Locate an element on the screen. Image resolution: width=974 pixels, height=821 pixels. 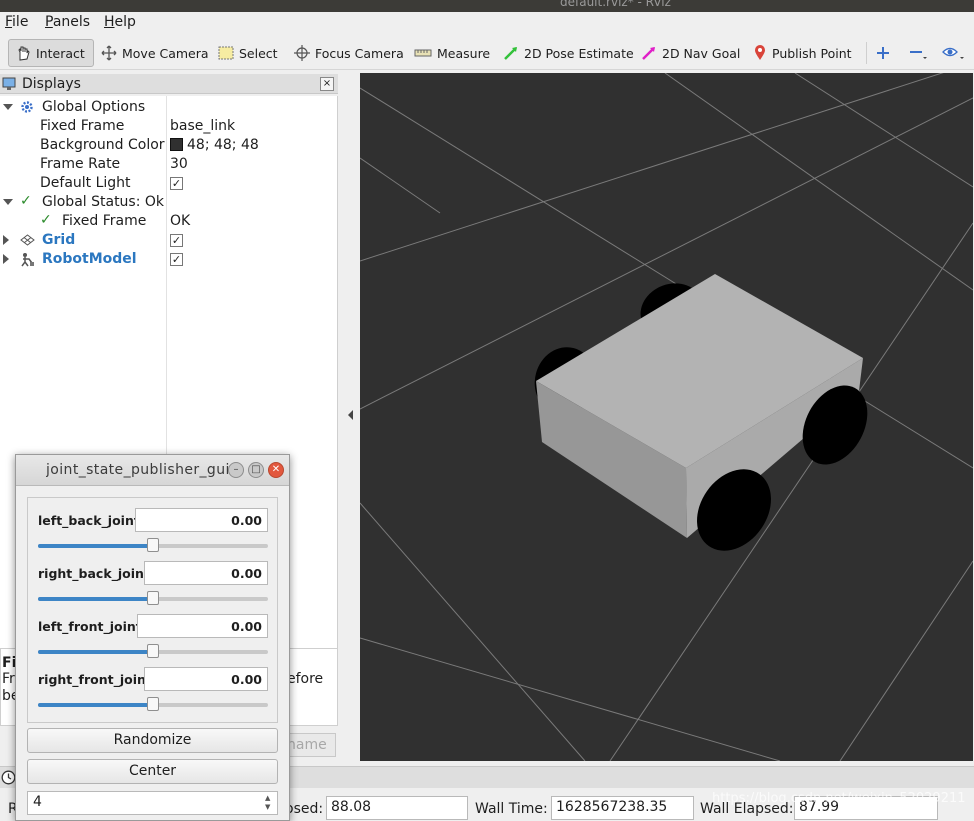
tree-row-robot-model: RobotModel ✓ is located at coordinates (169, 259).